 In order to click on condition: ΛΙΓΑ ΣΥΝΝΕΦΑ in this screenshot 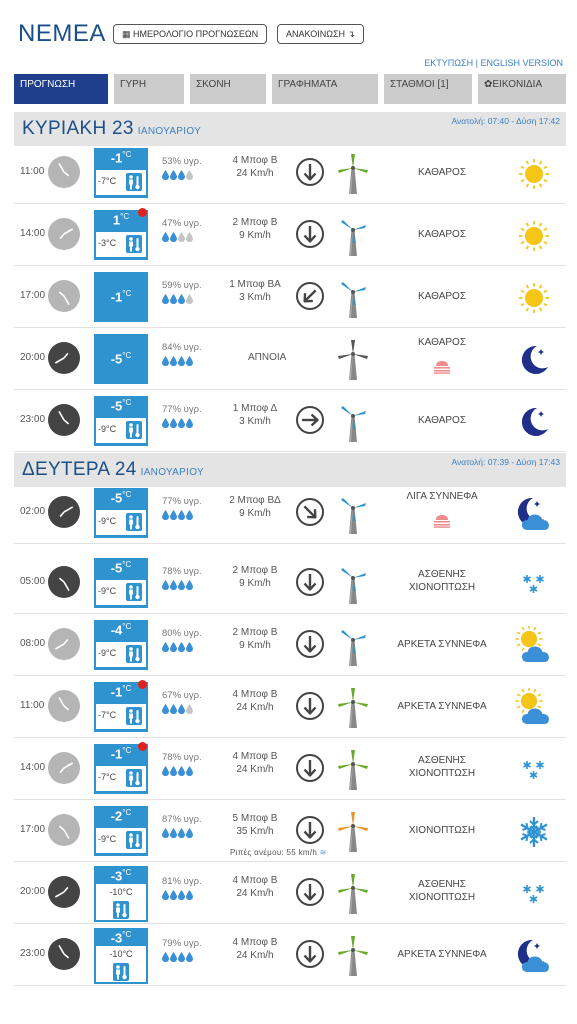, I will do `click(442, 496)`.